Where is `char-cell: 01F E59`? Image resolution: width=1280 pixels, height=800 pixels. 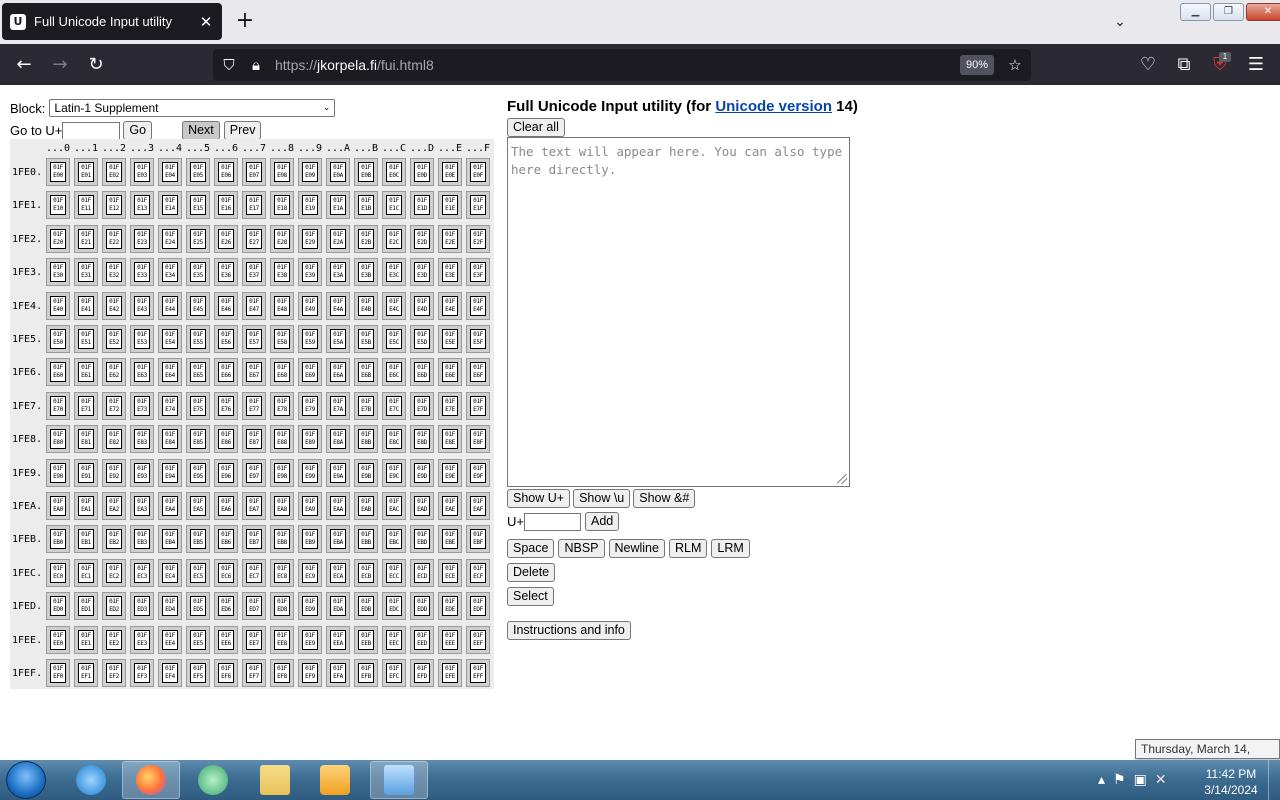 char-cell: 01F E59 is located at coordinates (310, 339).